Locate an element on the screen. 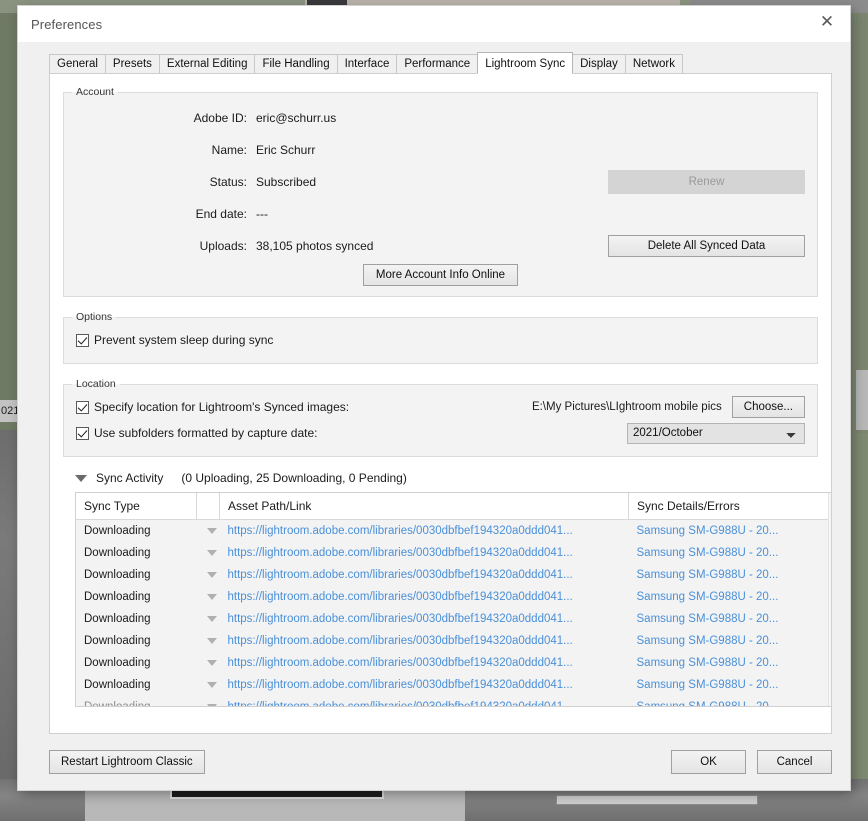 The image size is (868, 821). end-date-value: --- is located at coordinates (262, 214).